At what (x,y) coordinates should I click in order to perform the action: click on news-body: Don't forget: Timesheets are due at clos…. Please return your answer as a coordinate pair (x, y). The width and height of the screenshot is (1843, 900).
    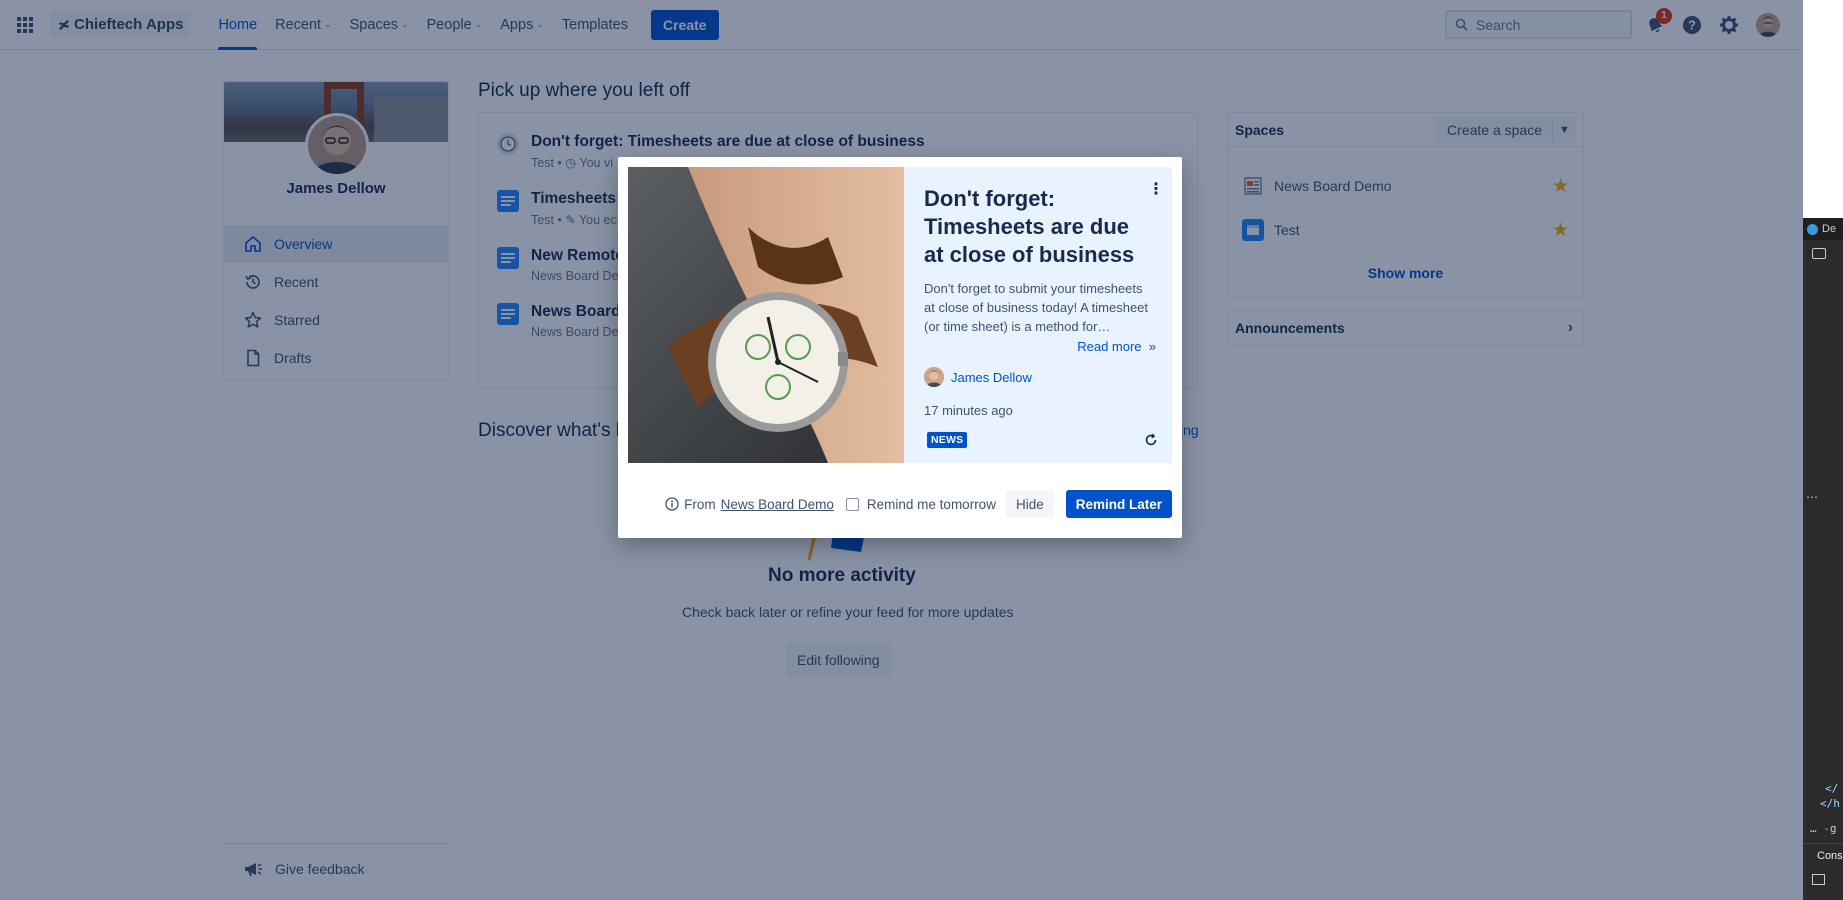
    Looking at the image, I should click on (1048, 315).